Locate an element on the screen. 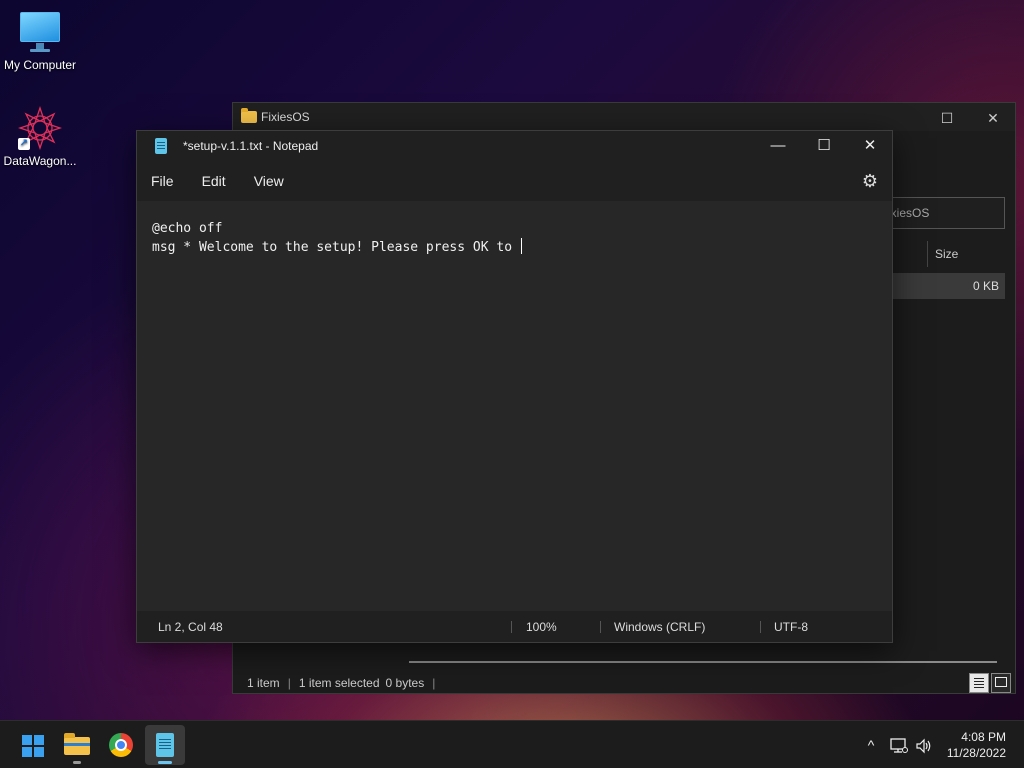  notepad-status-bar: Ln 2, Col 48 100% Windows (CRLF) UTF-8 is located at coordinates (514, 626).